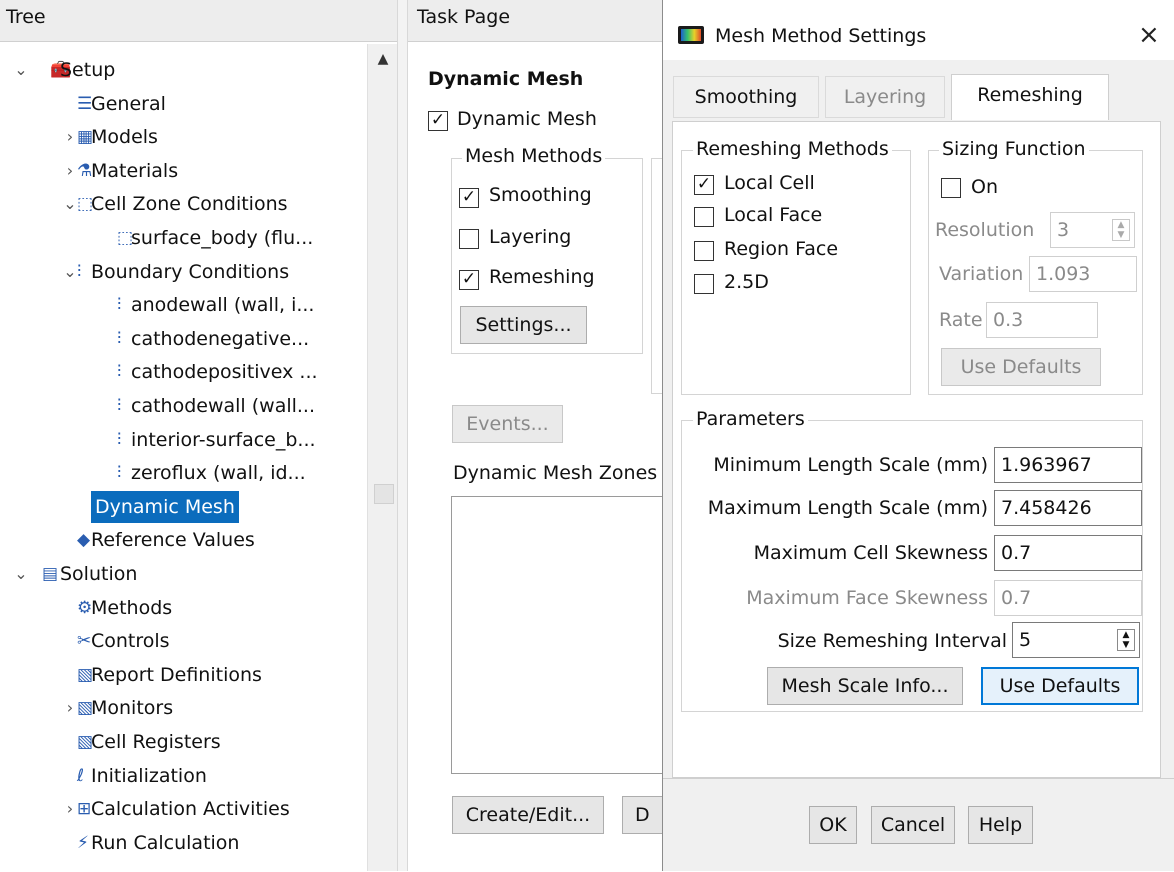 This screenshot has width=1174, height=872. What do you see at coordinates (1126, 640) in the screenshot?
I see `interval-spinner: ▲ ▼` at bounding box center [1126, 640].